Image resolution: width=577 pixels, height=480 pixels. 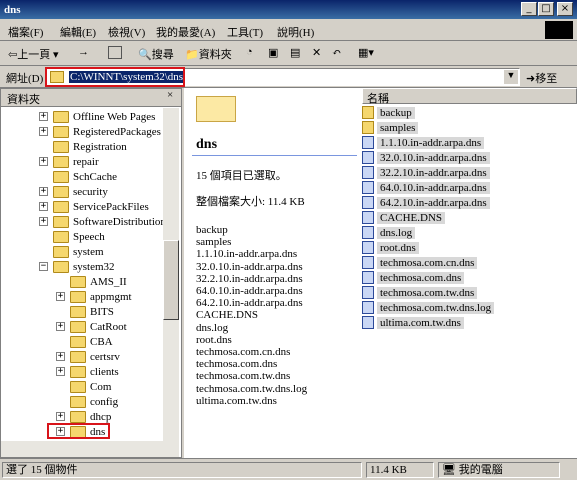 I want to click on file-name: techmosa.com.dns, so click(x=421, y=277).